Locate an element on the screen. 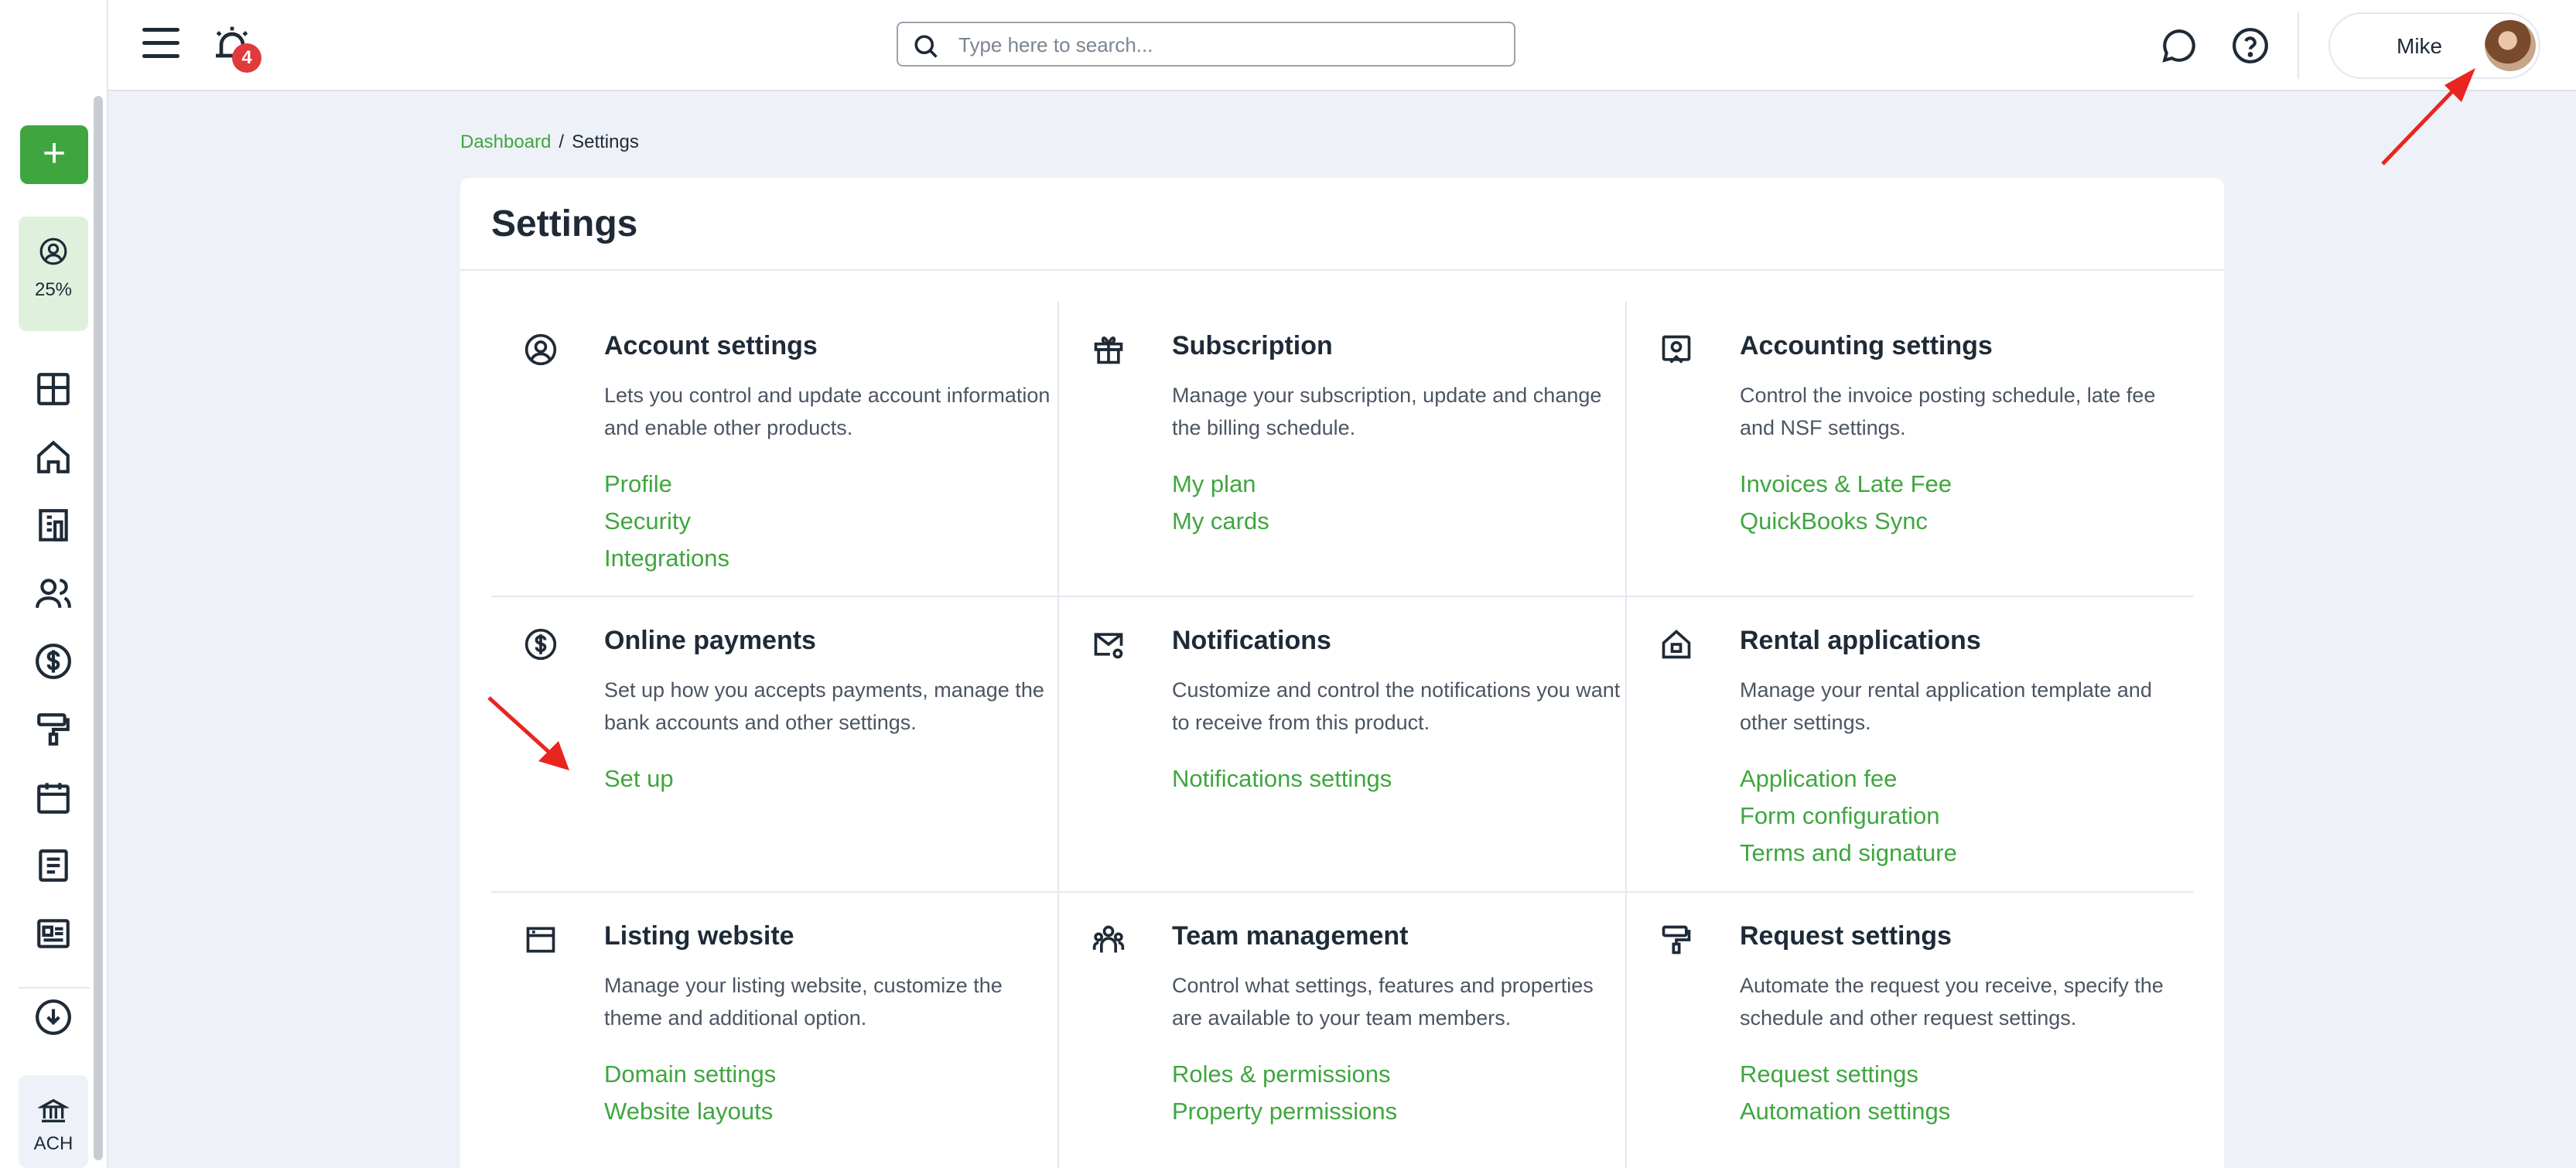 The width and height of the screenshot is (2576, 1168). section-title: Online payments is located at coordinates (710, 640).